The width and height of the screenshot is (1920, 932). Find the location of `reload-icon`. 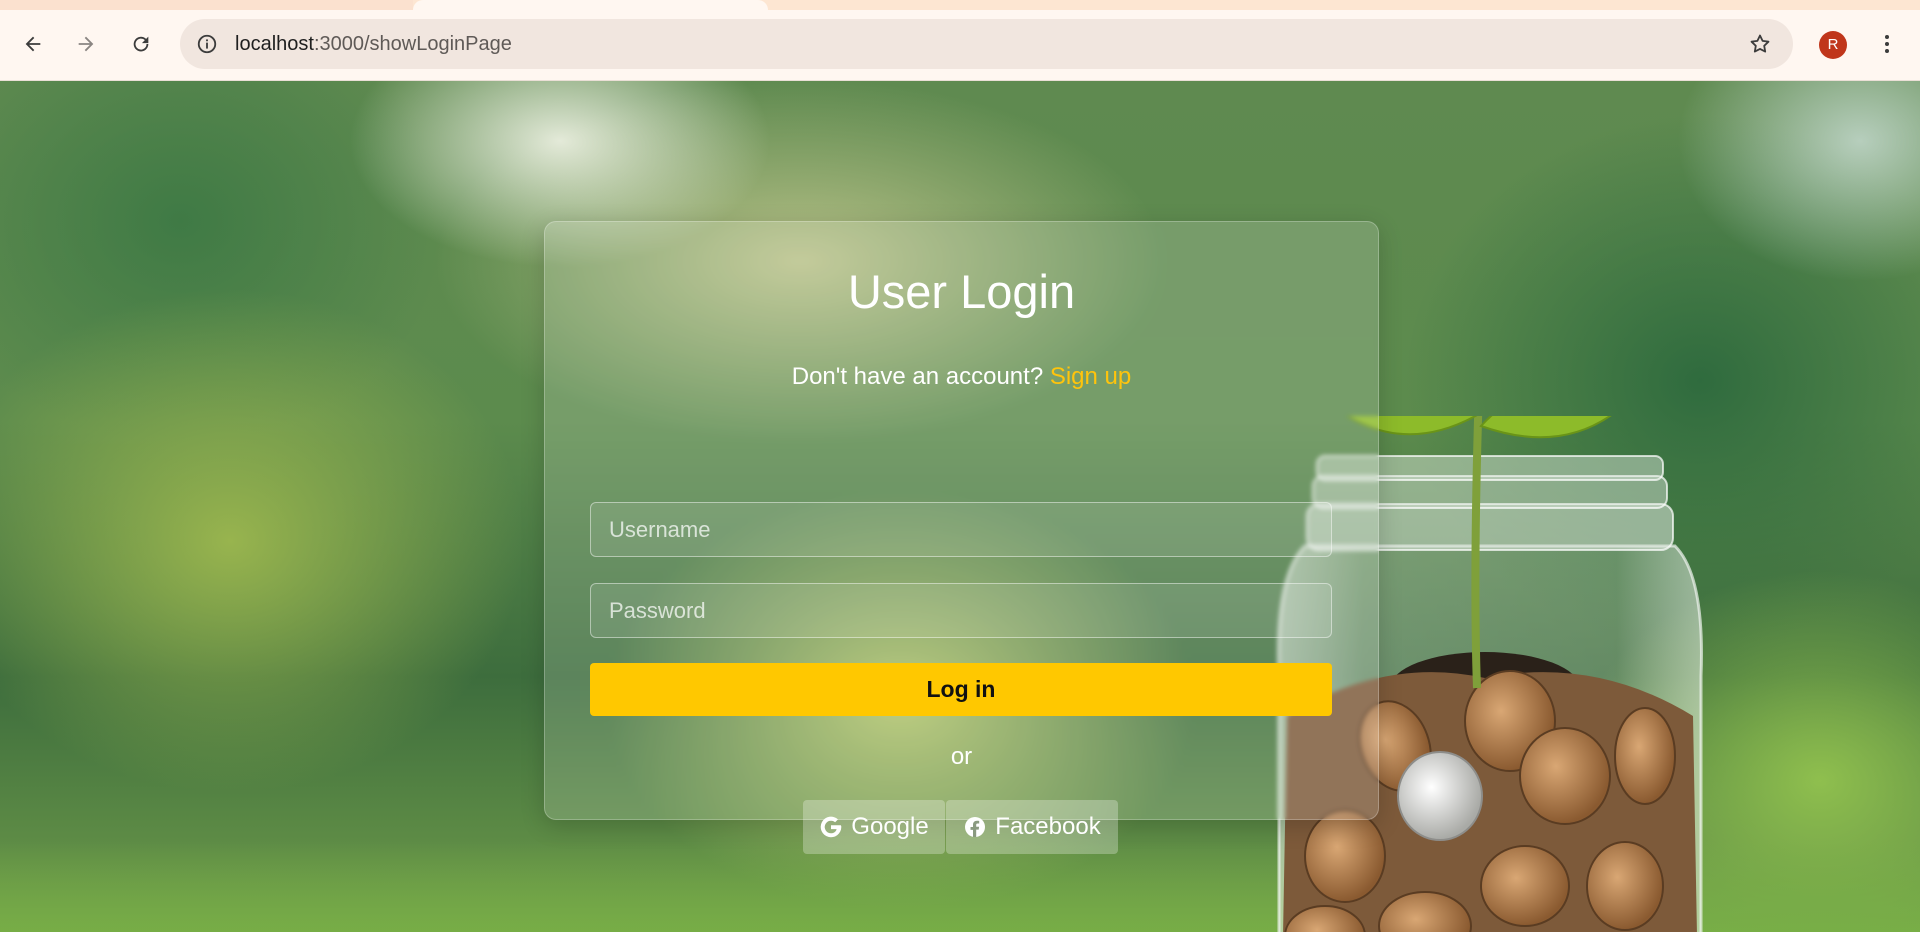

reload-icon is located at coordinates (141, 44).